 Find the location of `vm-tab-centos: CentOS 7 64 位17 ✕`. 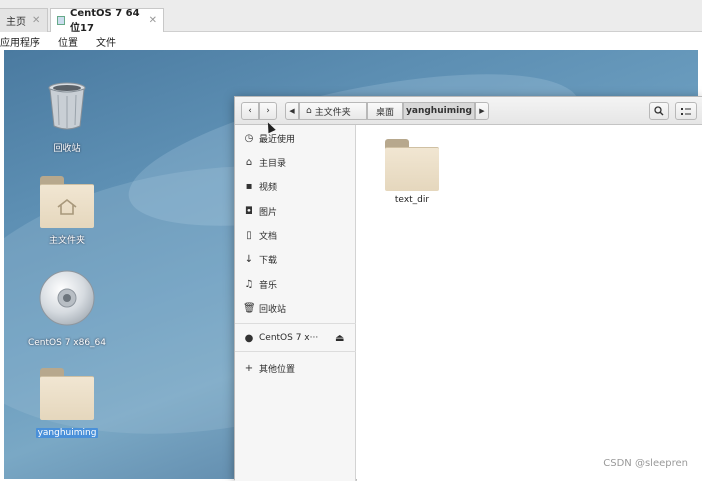

vm-tab-centos: CentOS 7 64 位17 ✕ is located at coordinates (107, 20).